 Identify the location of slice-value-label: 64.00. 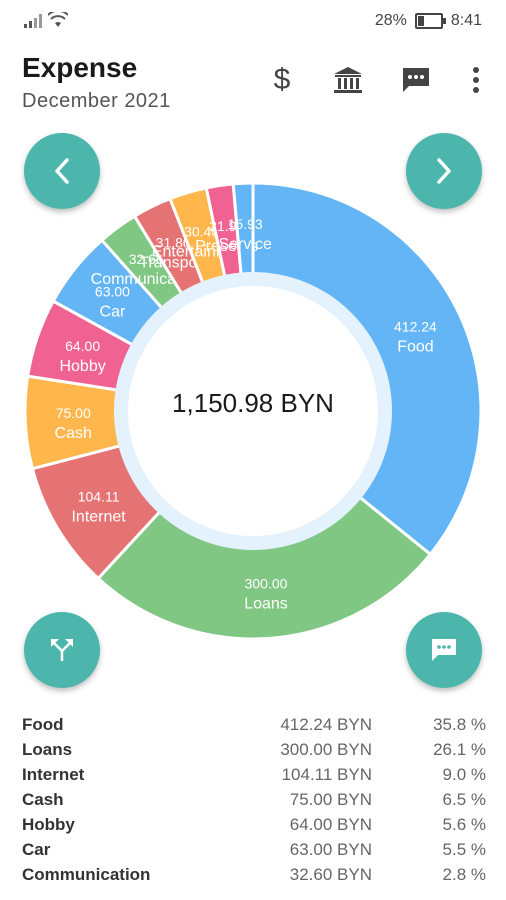
(82, 346).